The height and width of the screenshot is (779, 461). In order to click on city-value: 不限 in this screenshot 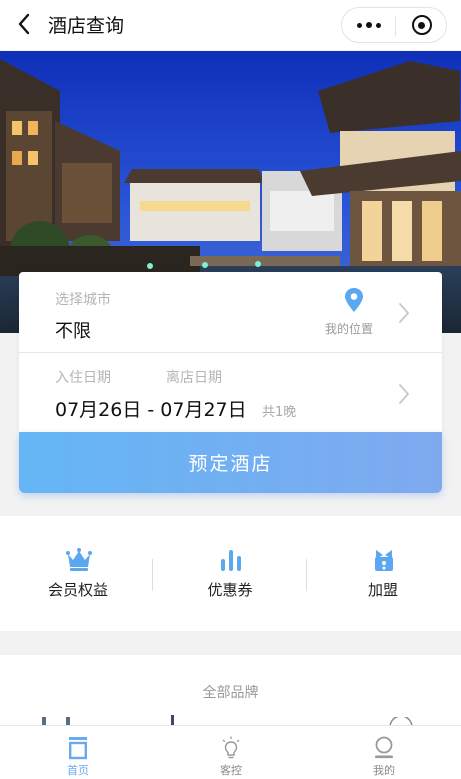, I will do `click(73, 331)`.